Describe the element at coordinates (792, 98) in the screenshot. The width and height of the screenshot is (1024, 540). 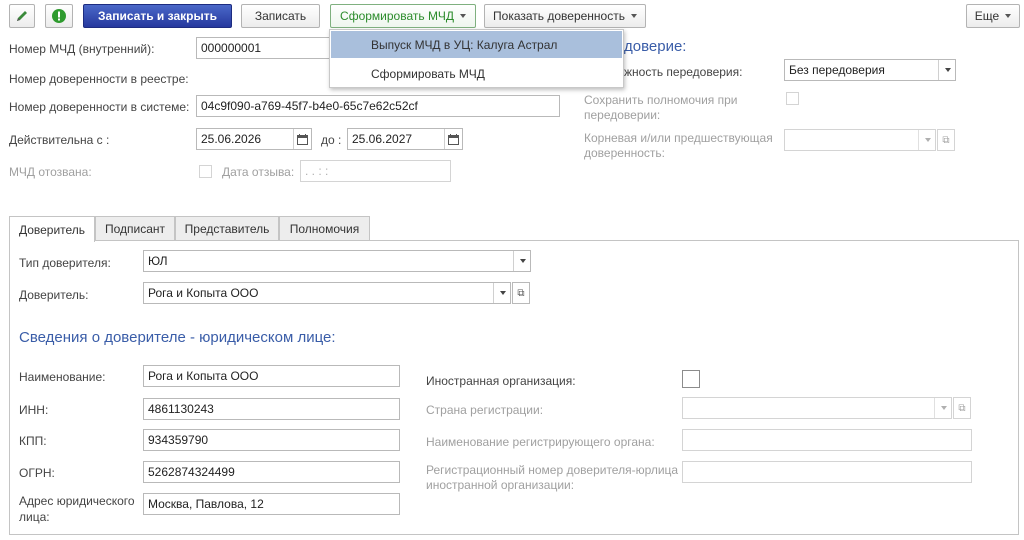
I see `keep-powers-checkbox` at that location.